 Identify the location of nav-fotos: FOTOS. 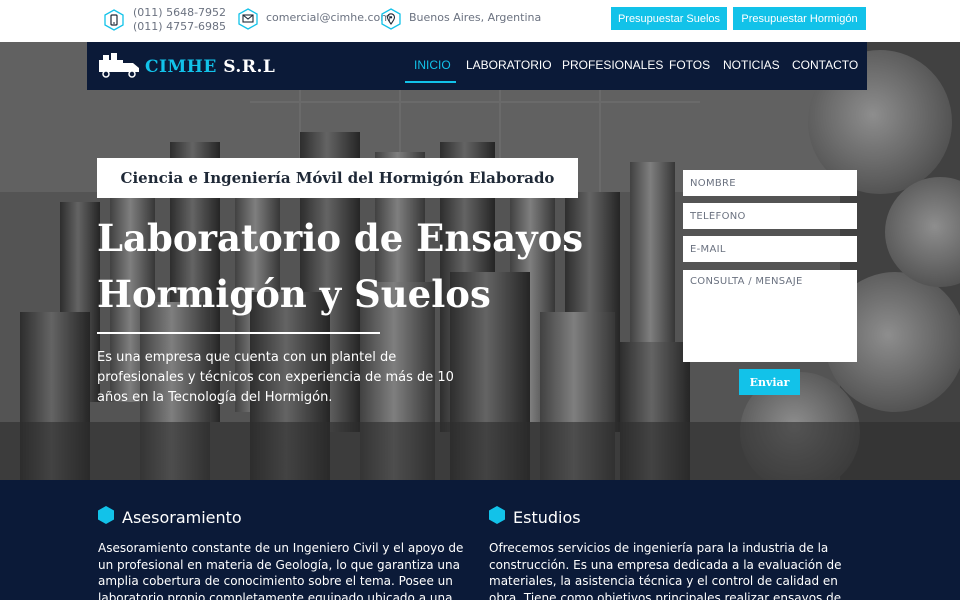
(689, 65).